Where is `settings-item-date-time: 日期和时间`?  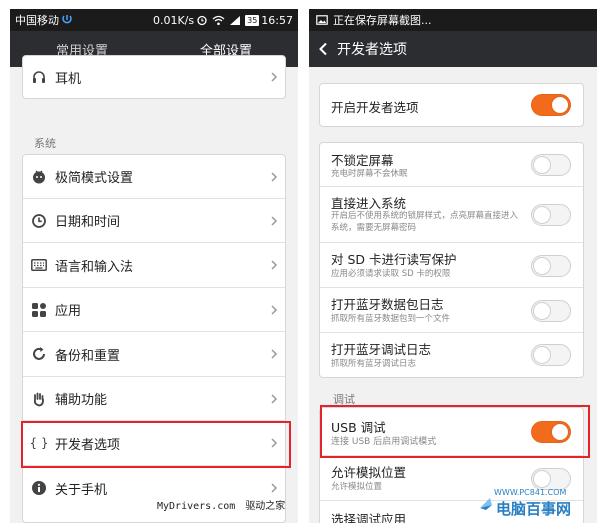
settings-item-date-time: 日期和时间 is located at coordinates (154, 221).